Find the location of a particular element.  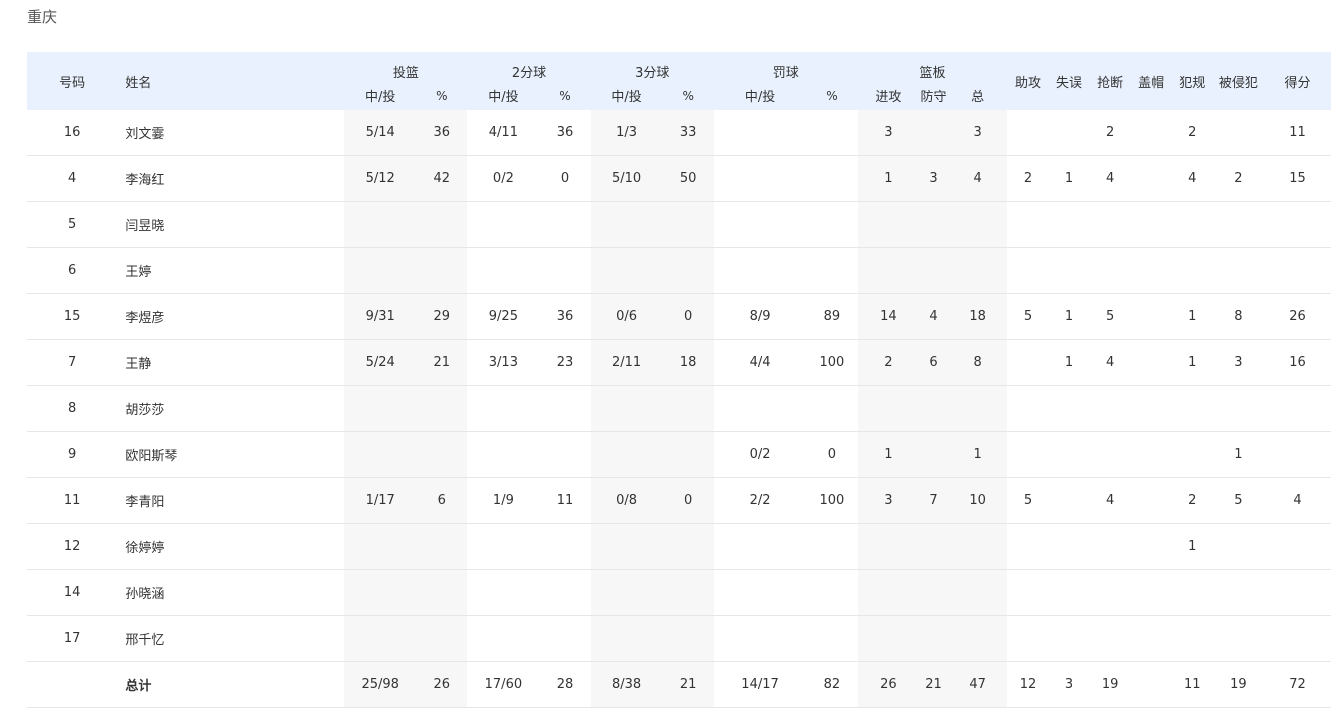

total-ast-cell: 12 is located at coordinates (1028, 684).